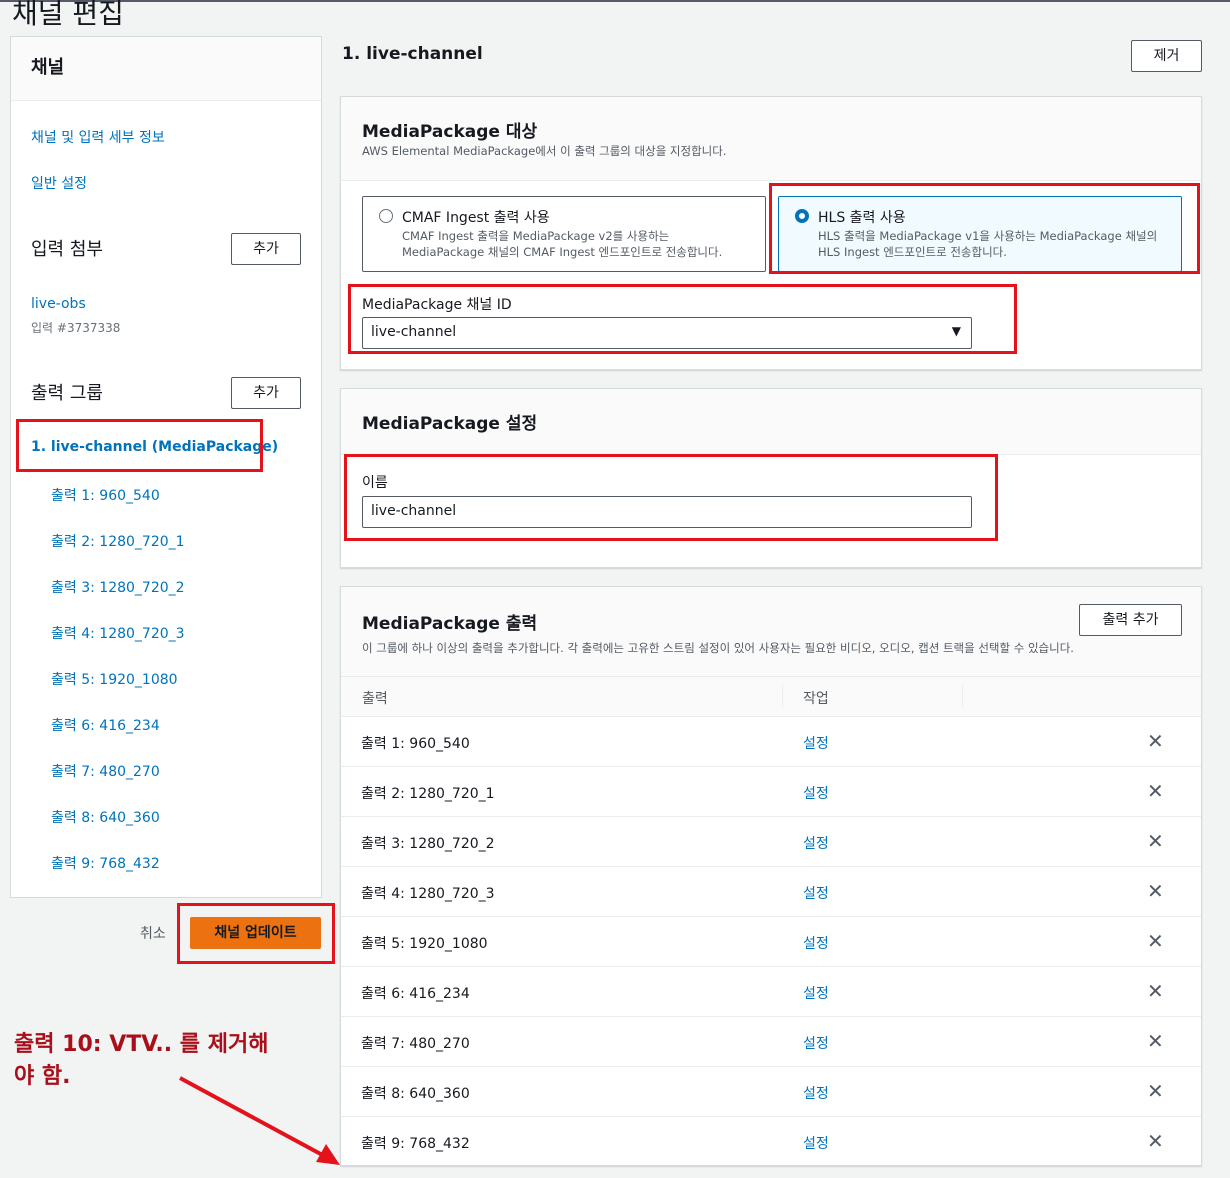 Image resolution: width=1230 pixels, height=1178 pixels. What do you see at coordinates (428, 844) in the screenshot?
I see `output-name: 출력 3: 1280_720_2` at bounding box center [428, 844].